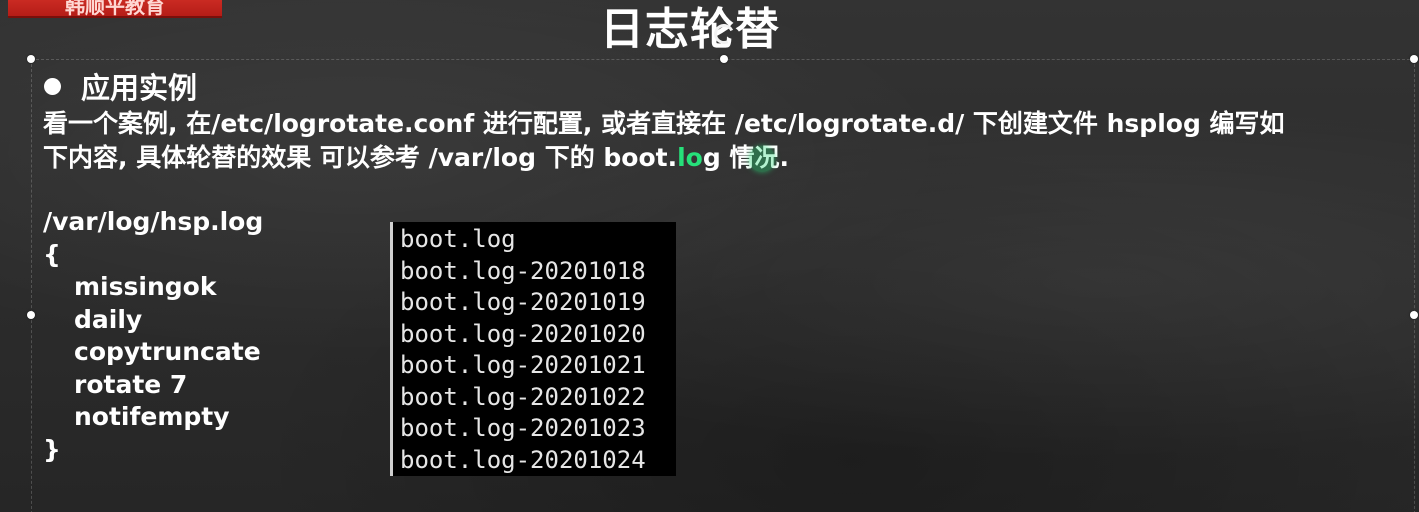 Image resolution: width=1419 pixels, height=512 pixels. Describe the element at coordinates (360, 157) in the screenshot. I see `description-line-2-start: 下内容, 具体轮替的效果 可以参考 /var/log 下的 boot.` at that location.